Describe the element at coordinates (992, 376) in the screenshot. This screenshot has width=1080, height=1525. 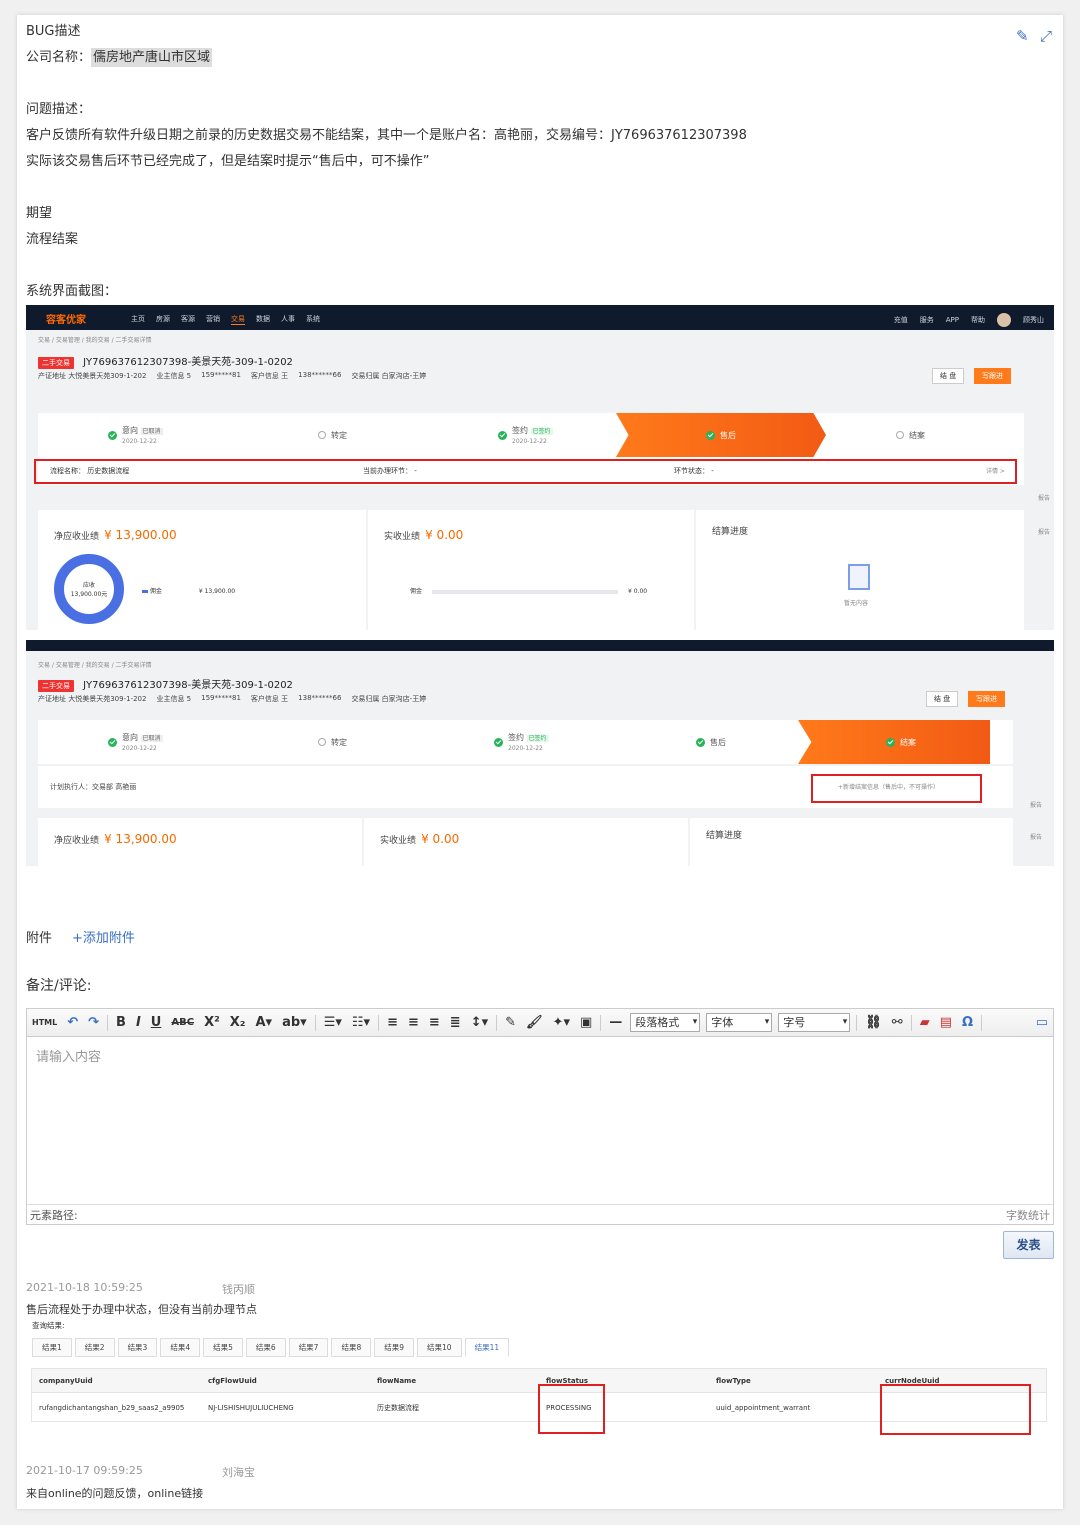
I see `follow-button: 写跟进` at that location.